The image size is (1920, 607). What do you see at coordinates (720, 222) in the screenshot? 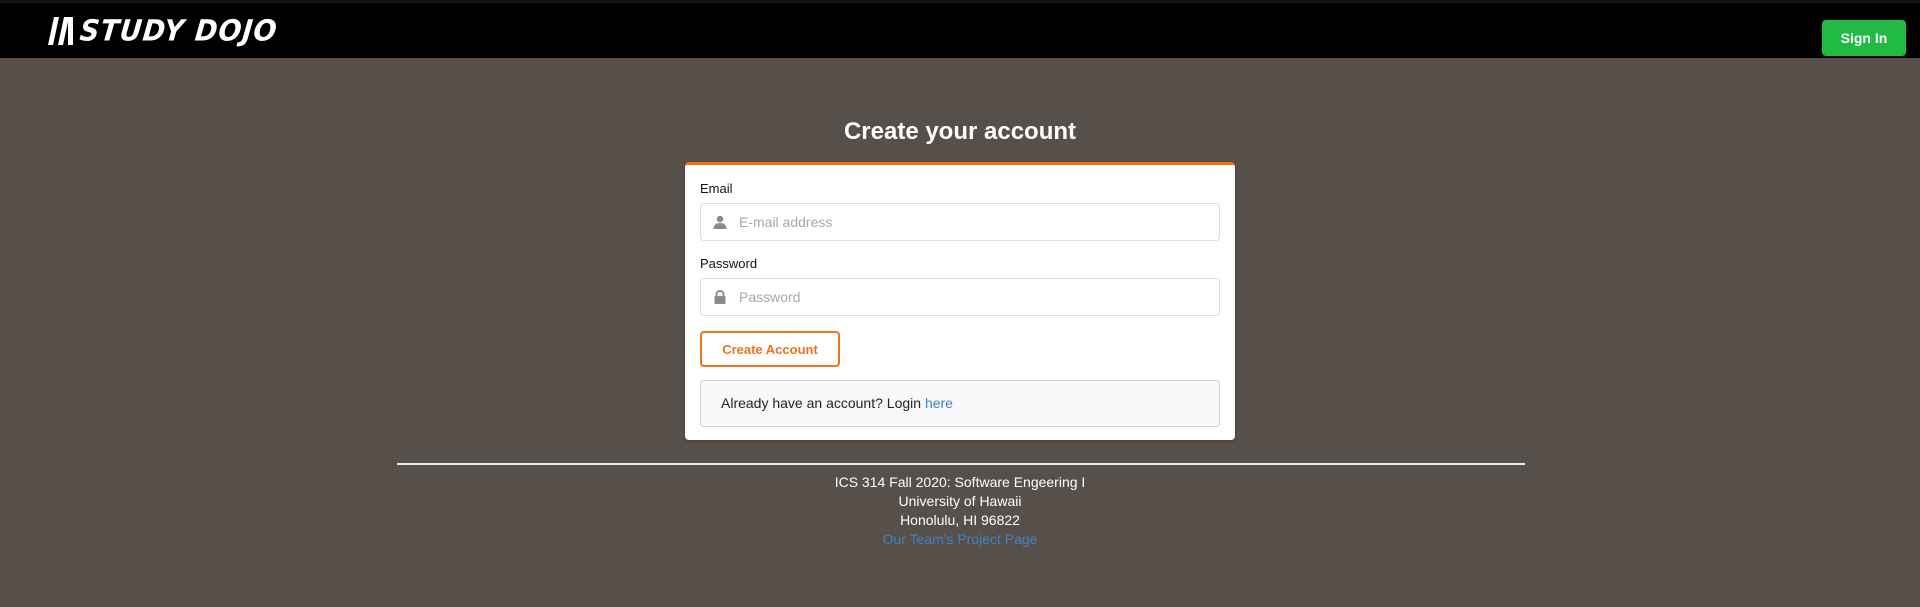
I see `user-icon` at bounding box center [720, 222].